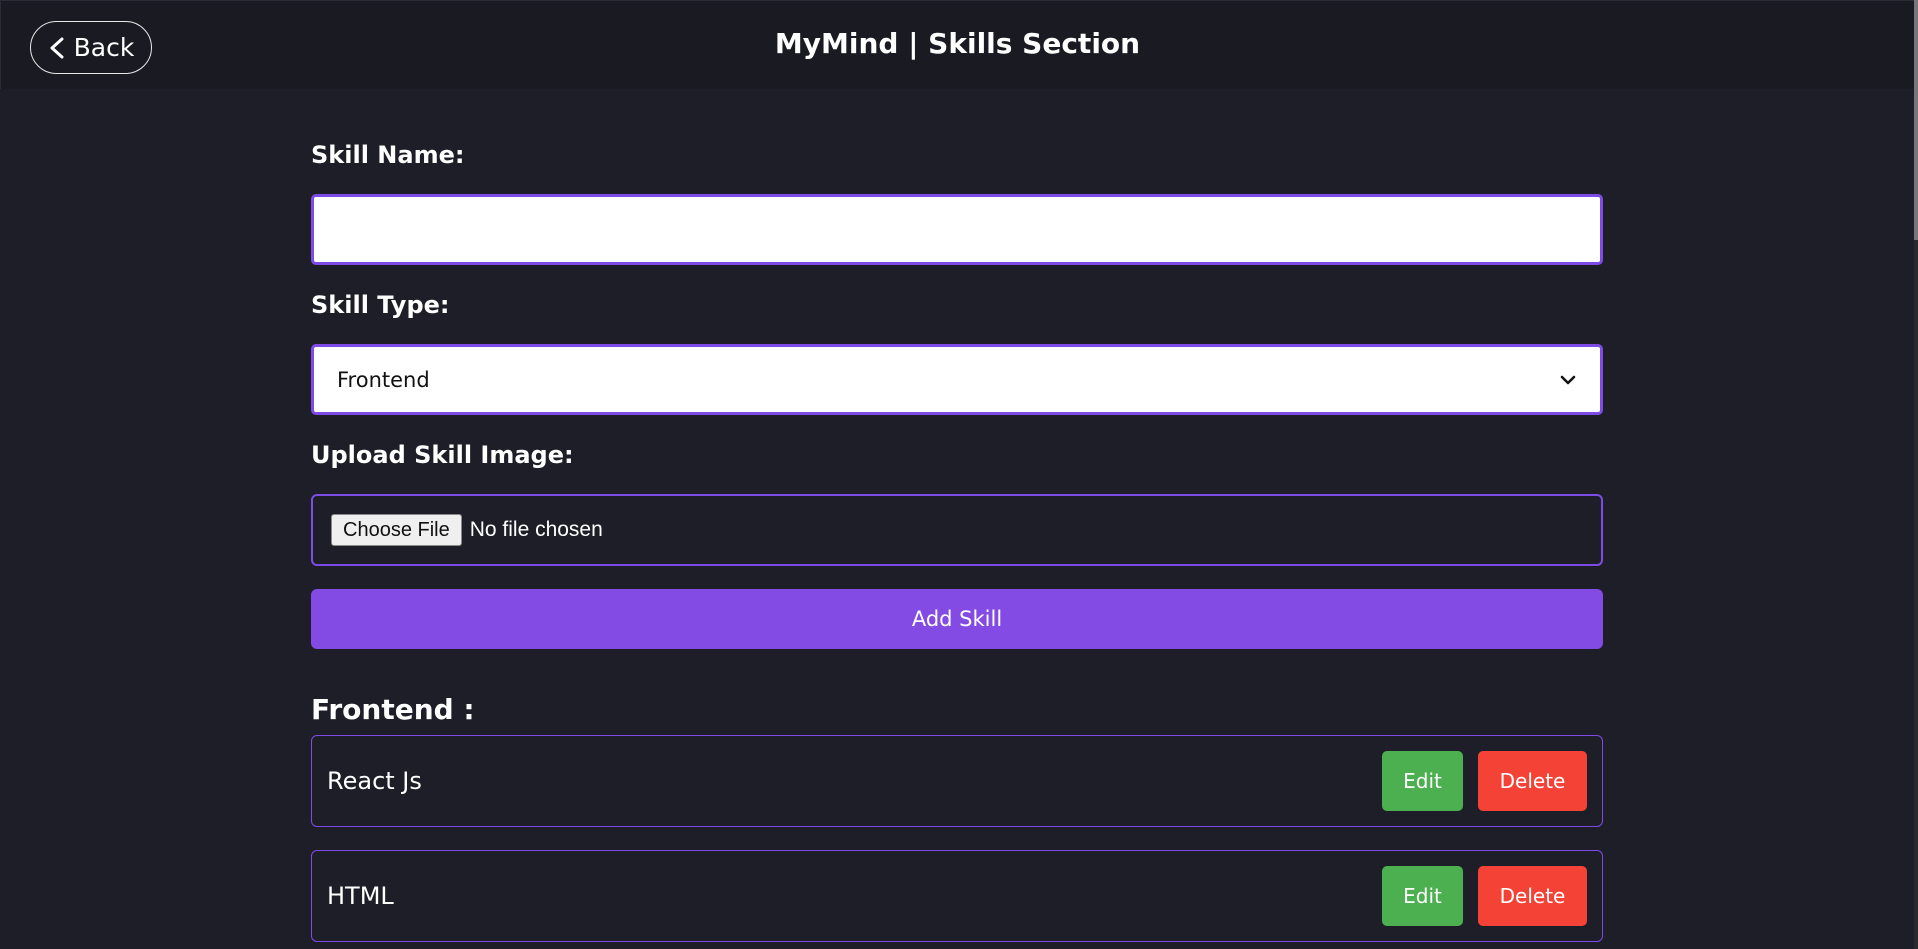 The image size is (1918, 949). What do you see at coordinates (957, 379) in the screenshot?
I see `skill-type-select: Frontend` at bounding box center [957, 379].